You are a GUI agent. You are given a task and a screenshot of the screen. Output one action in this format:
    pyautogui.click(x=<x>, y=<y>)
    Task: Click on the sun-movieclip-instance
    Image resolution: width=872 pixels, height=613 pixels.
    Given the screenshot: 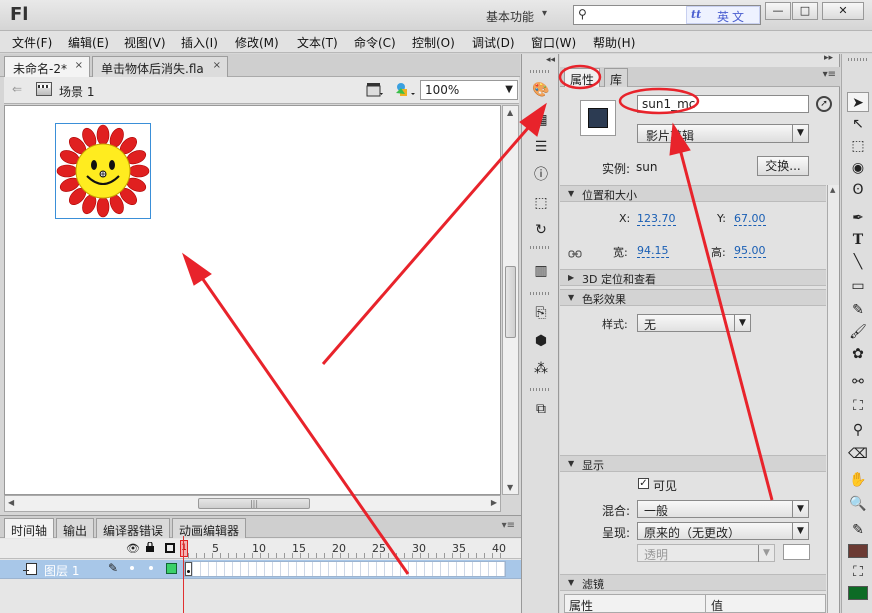 What is the action you would take?
    pyautogui.click(x=103, y=171)
    